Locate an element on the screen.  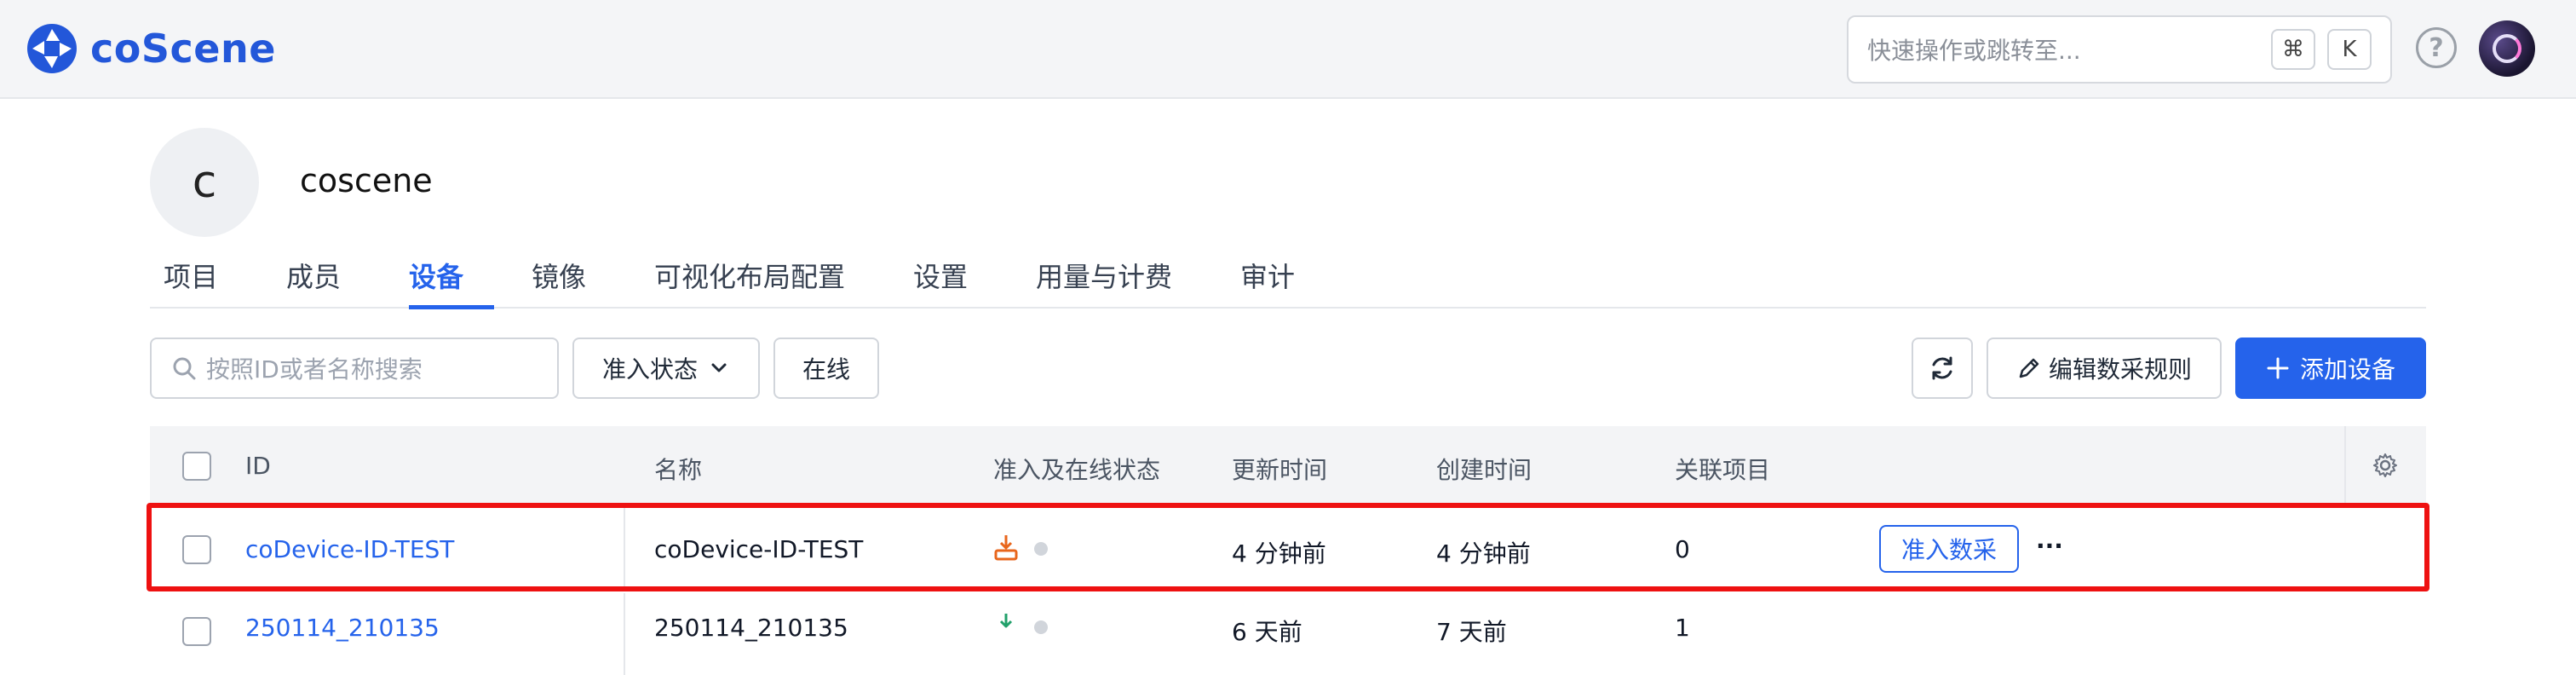
org-tabs: 项目 成员 设备 镜像 可视化布局配置 设置 用量与计费 审计 is located at coordinates (1288, 278).